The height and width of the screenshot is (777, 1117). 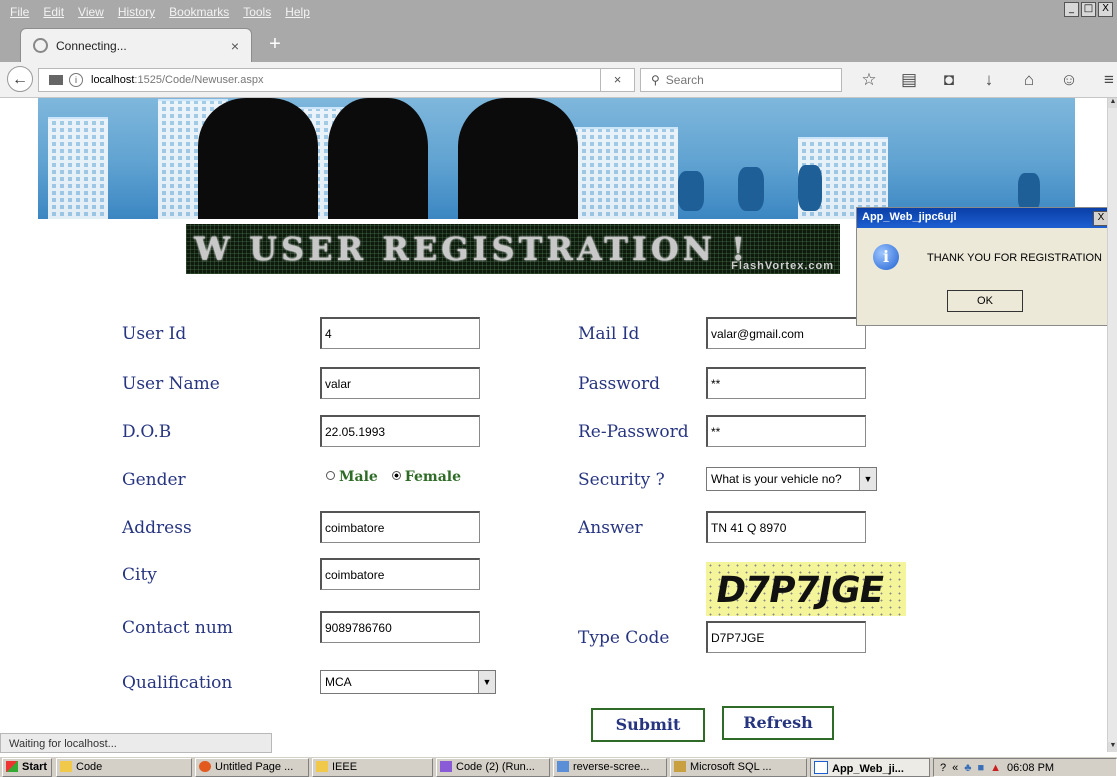 I want to click on visual-studio-icon, so click(x=446, y=766).